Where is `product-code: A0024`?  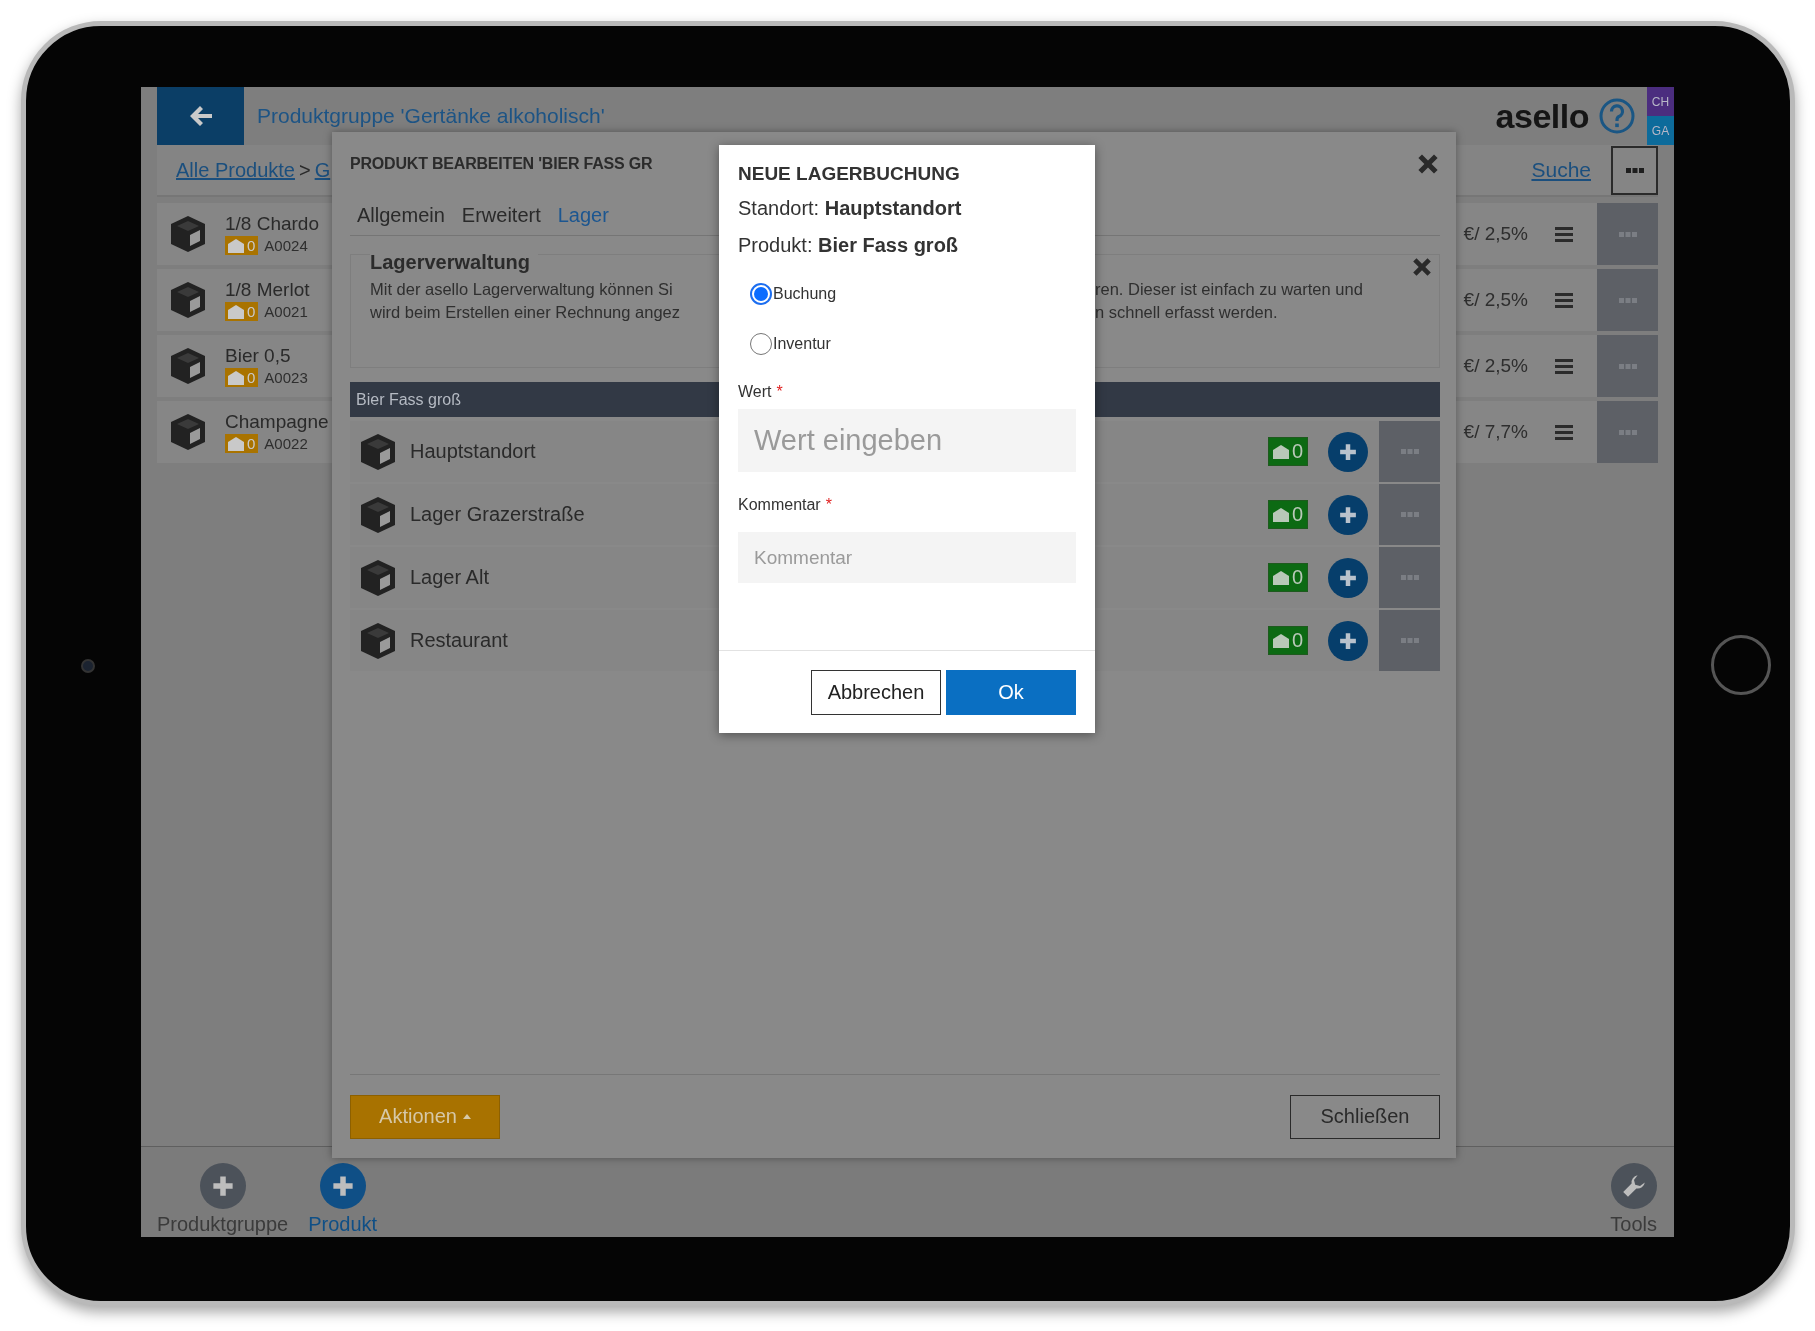
product-code: A0024 is located at coordinates (286, 245).